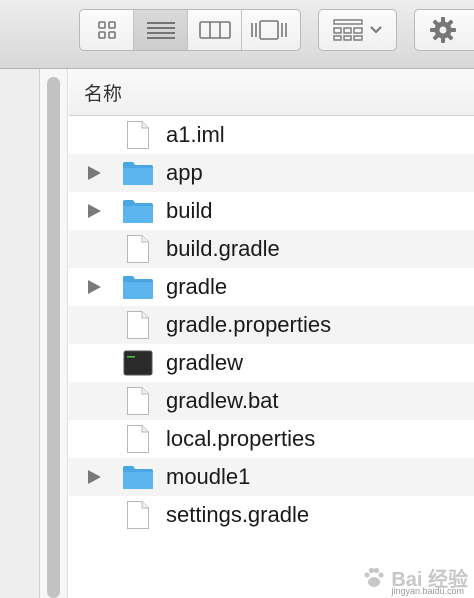 The image size is (474, 598). I want to click on columns-icon, so click(214, 30).